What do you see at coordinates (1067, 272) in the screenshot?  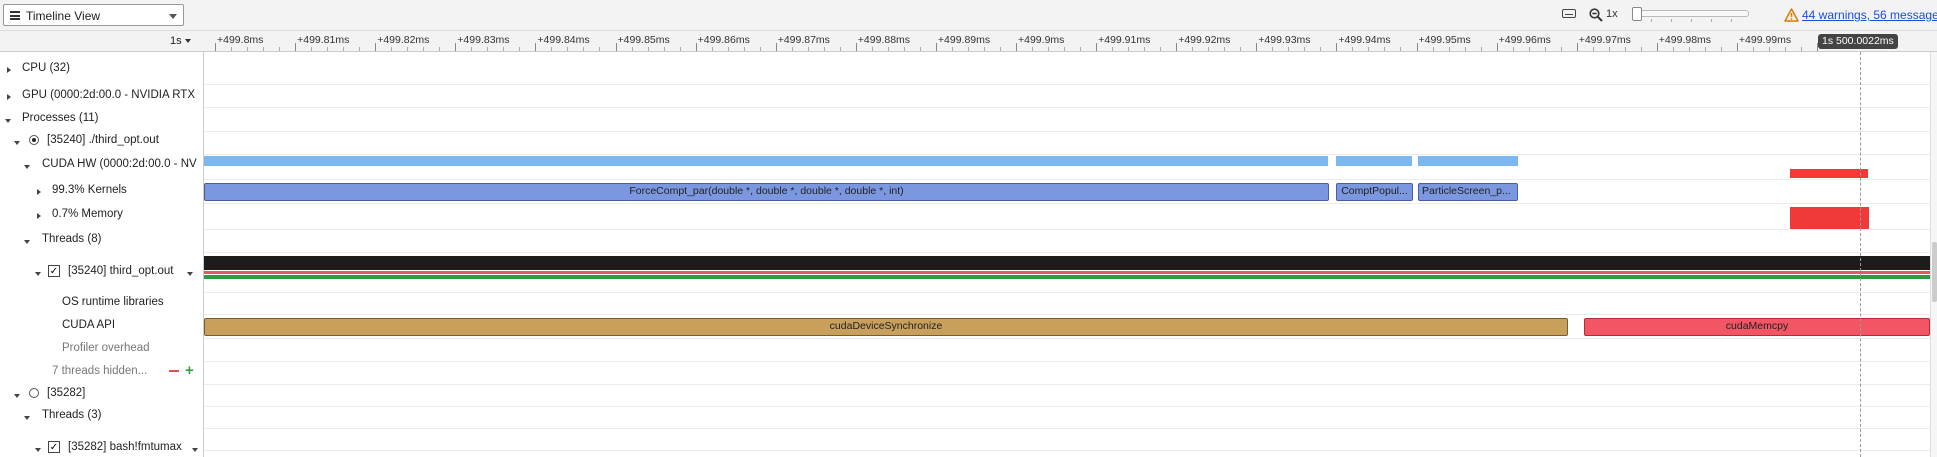 I see `thread-state-bar` at bounding box center [1067, 272].